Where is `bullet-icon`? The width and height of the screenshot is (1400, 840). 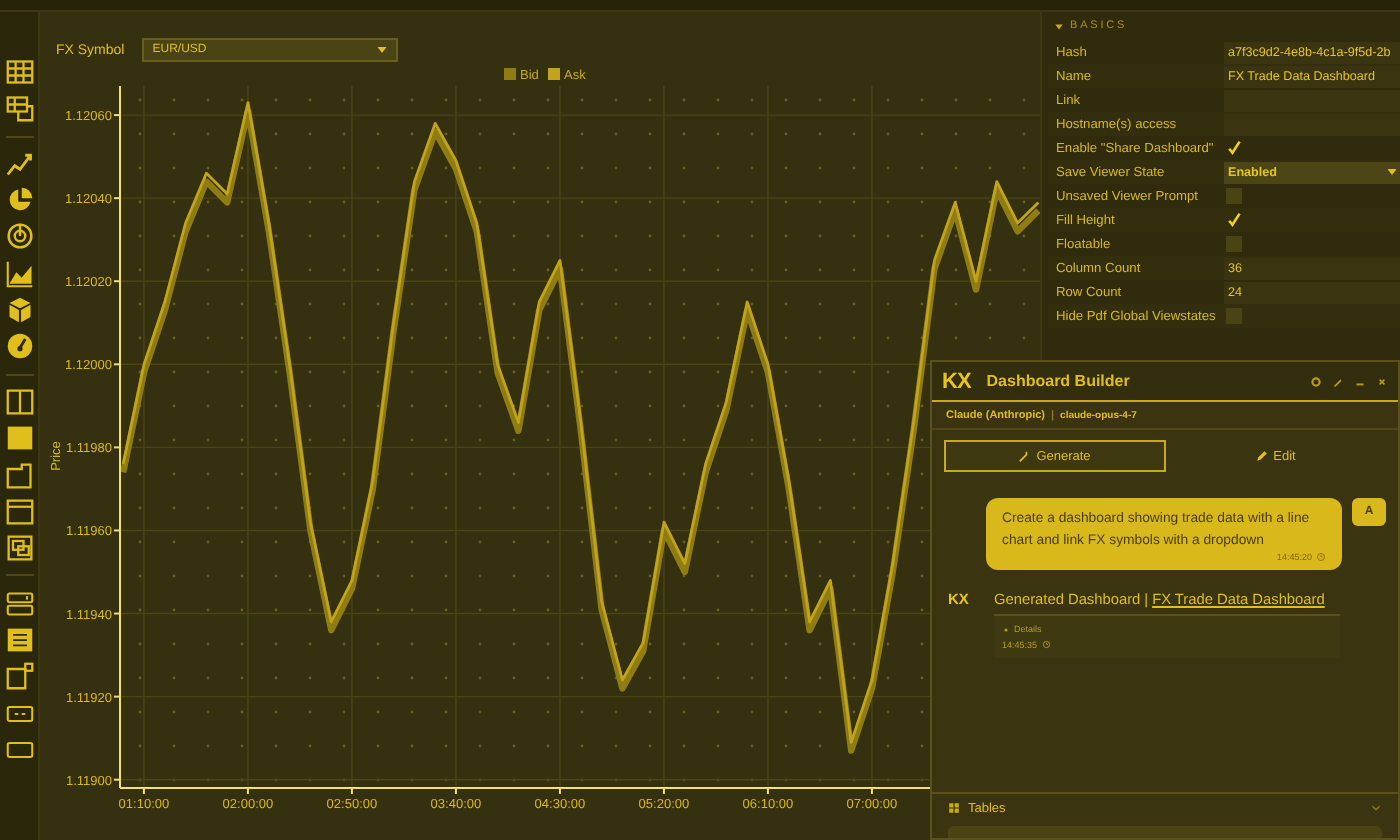
bullet-icon is located at coordinates (1006, 629).